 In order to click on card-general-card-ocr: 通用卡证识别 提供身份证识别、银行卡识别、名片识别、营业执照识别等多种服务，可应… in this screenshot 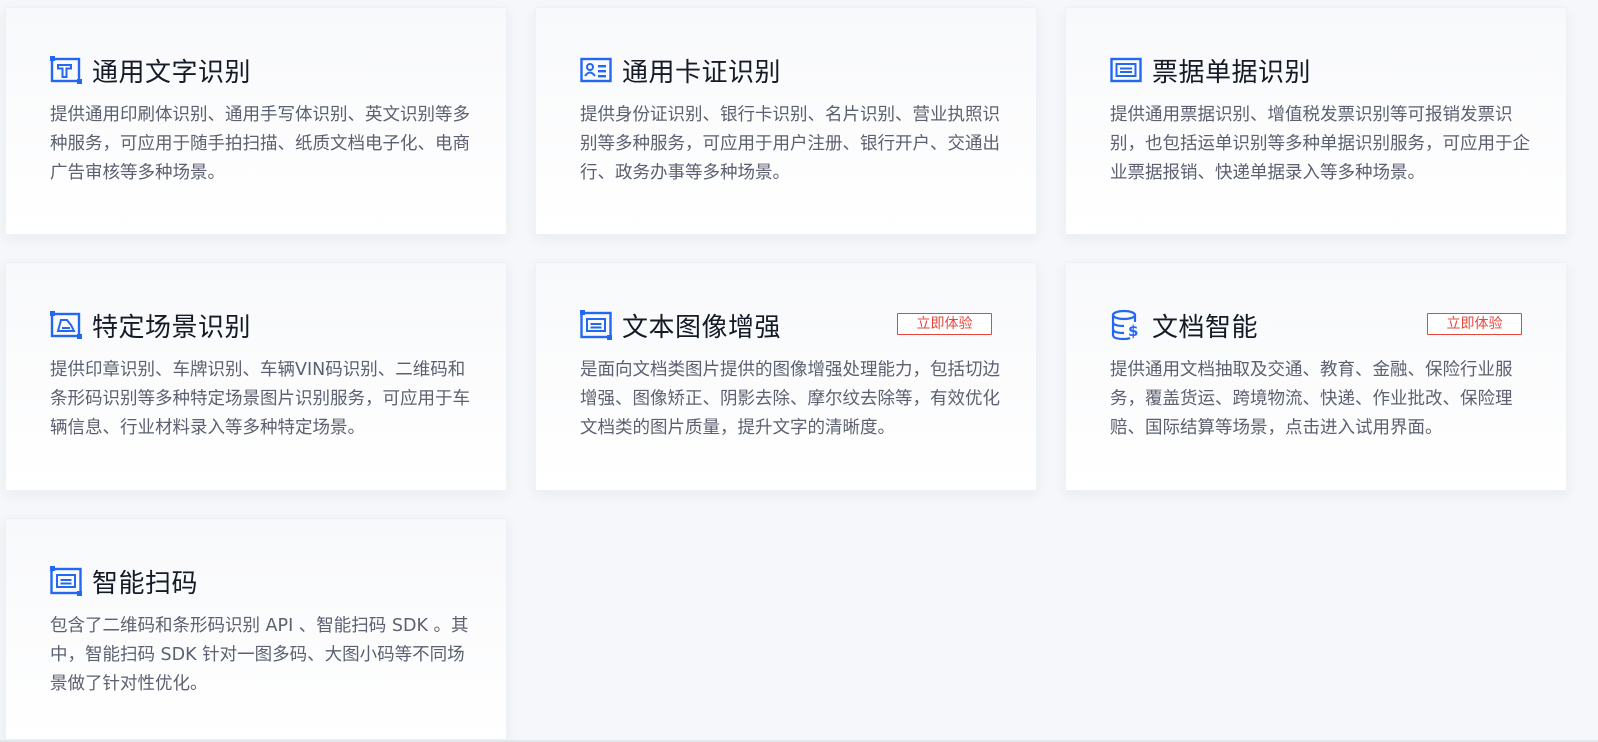, I will do `click(786, 121)`.